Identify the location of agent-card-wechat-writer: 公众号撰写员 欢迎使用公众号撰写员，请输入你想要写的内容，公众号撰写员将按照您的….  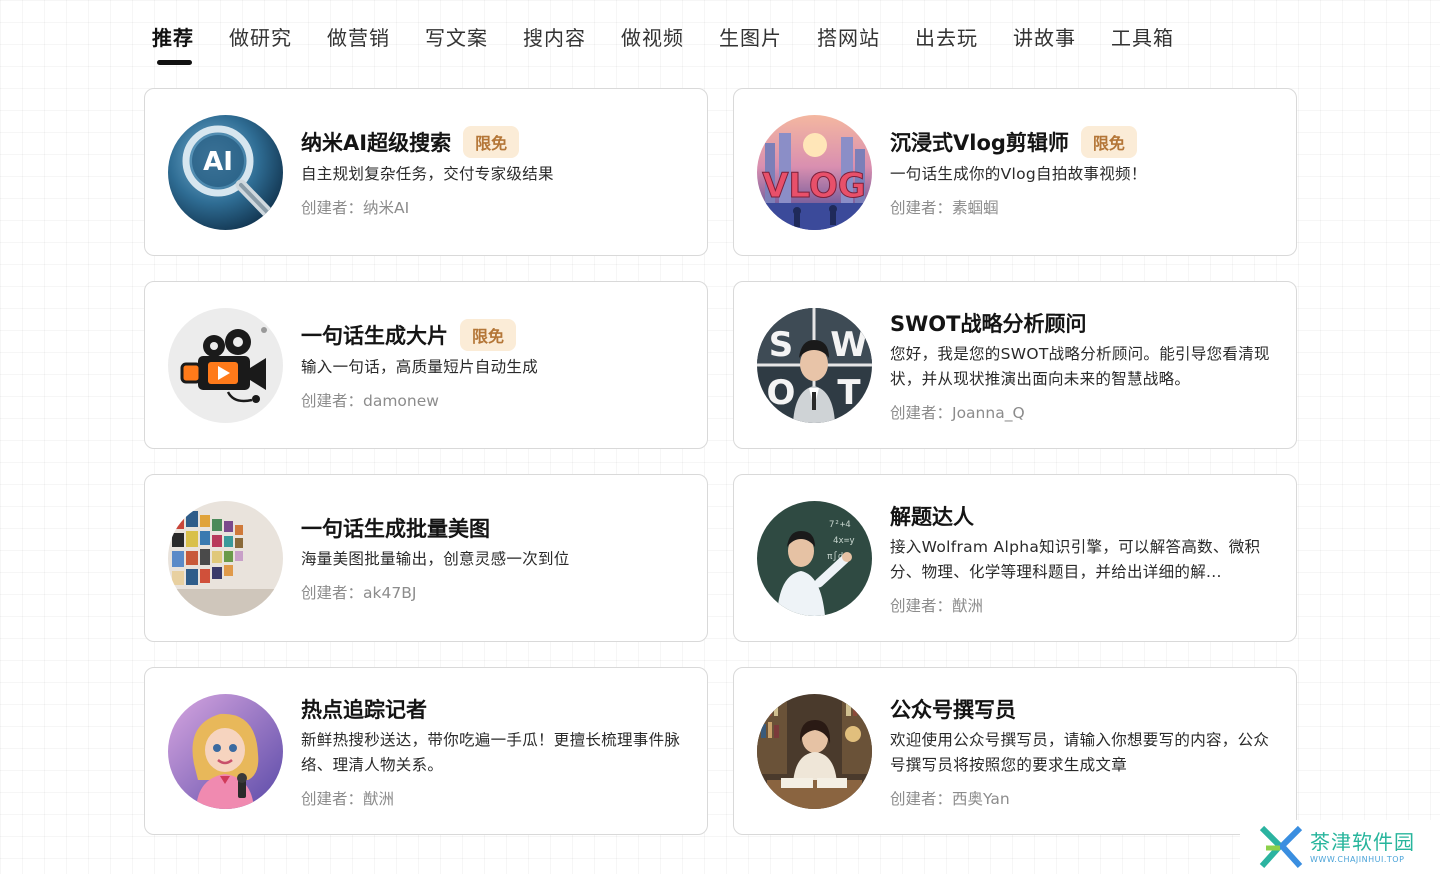
(1015, 751).